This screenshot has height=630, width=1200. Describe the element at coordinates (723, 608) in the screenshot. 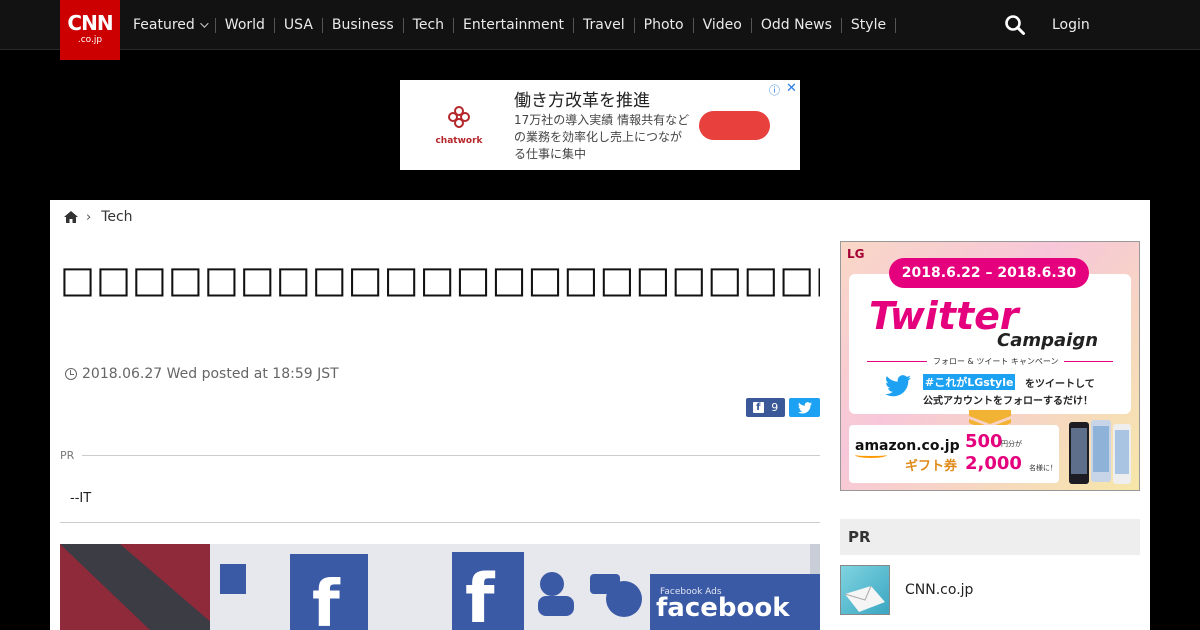

I see `svg-text: facebook` at that location.